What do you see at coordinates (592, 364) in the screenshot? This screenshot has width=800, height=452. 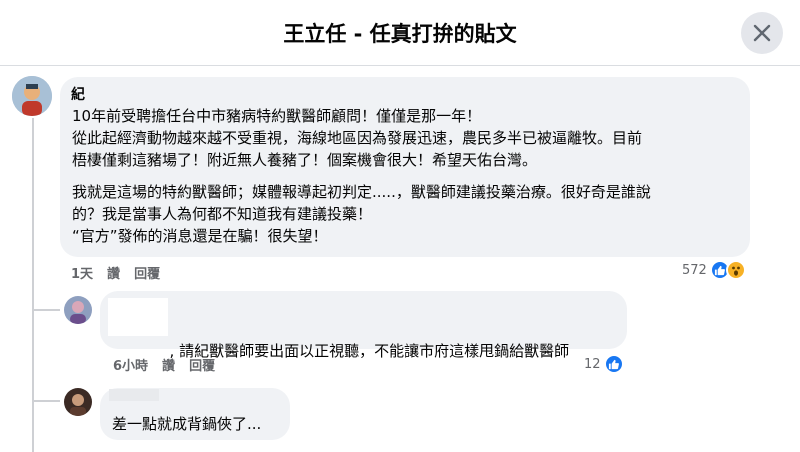 I see `reaction-count: 12` at bounding box center [592, 364].